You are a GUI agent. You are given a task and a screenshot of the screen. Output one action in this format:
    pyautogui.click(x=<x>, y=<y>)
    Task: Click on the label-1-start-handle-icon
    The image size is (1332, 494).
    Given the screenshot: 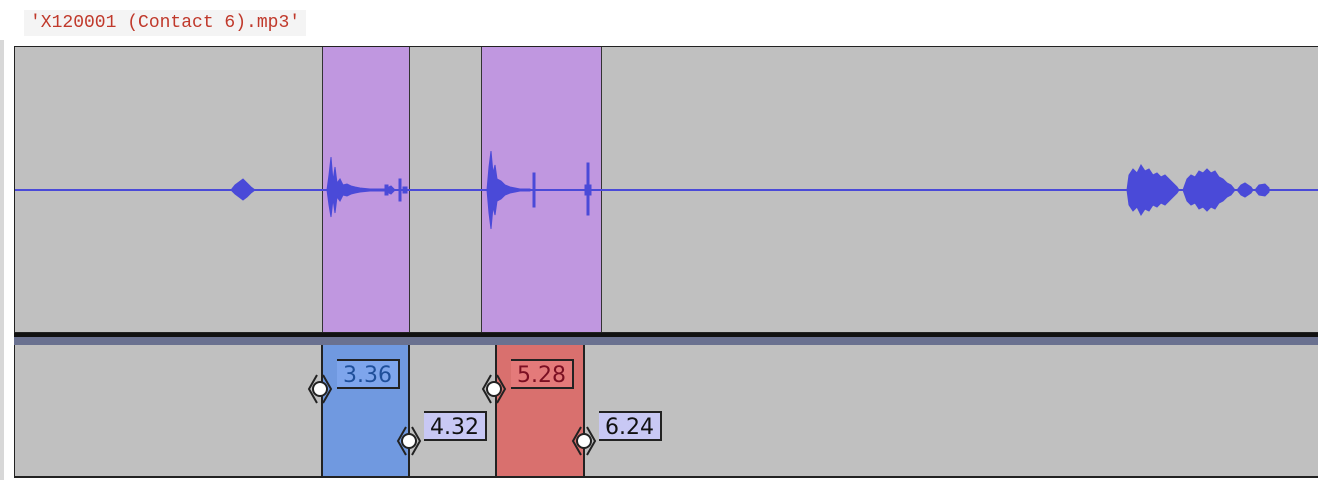 What is the action you would take?
    pyautogui.click(x=320, y=389)
    